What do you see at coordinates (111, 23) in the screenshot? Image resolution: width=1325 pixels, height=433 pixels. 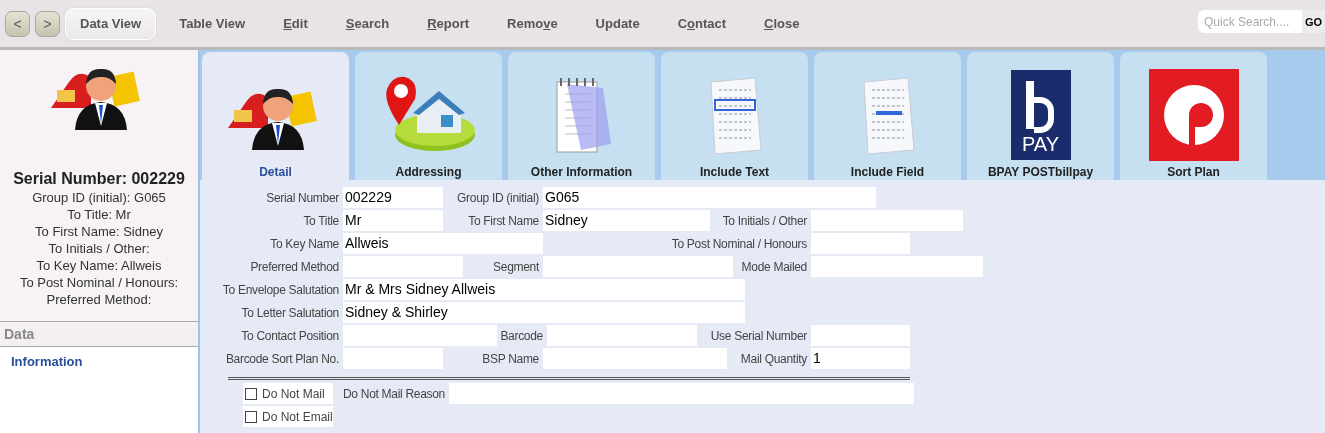 I see `menu-button: Data View` at bounding box center [111, 23].